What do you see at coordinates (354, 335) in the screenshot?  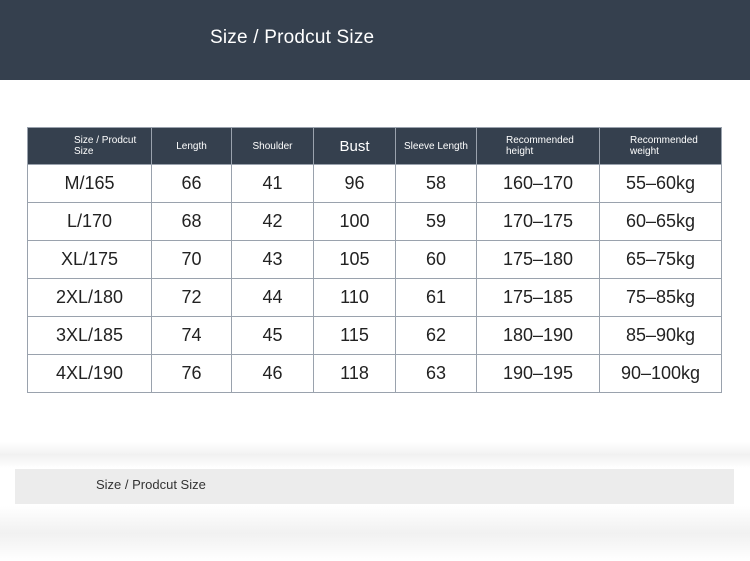 I see `table-cell: 115` at bounding box center [354, 335].